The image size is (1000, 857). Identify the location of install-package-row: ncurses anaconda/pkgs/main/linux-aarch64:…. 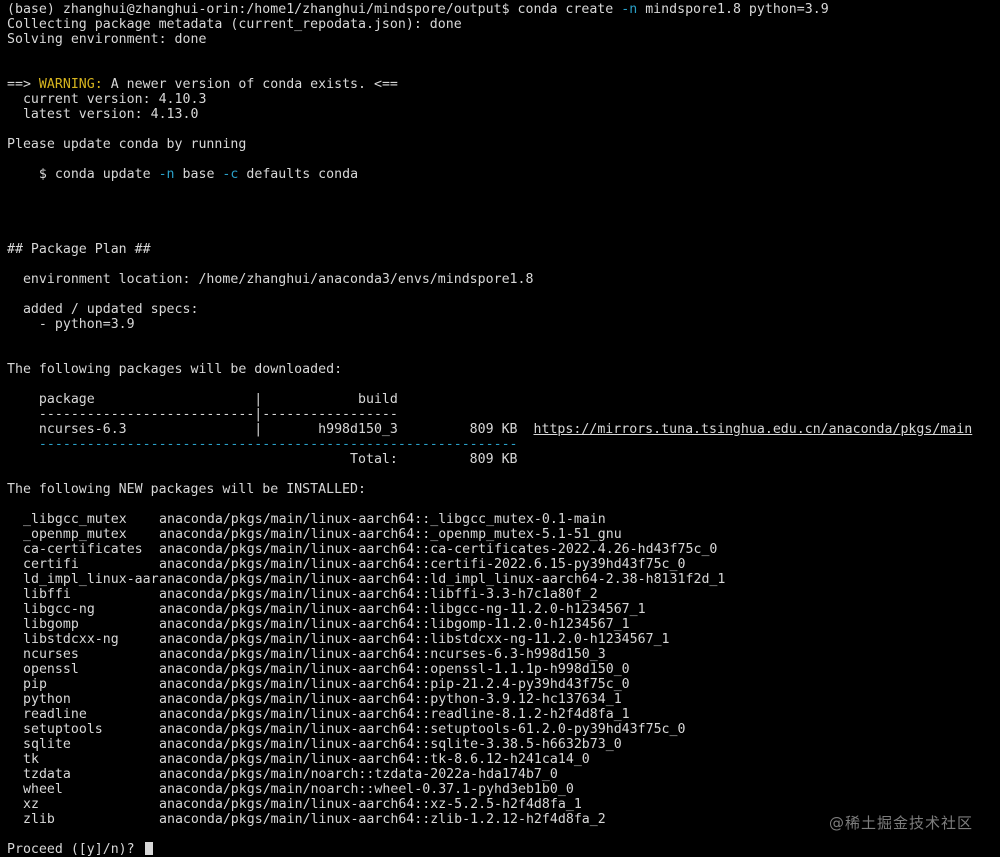
(503, 654).